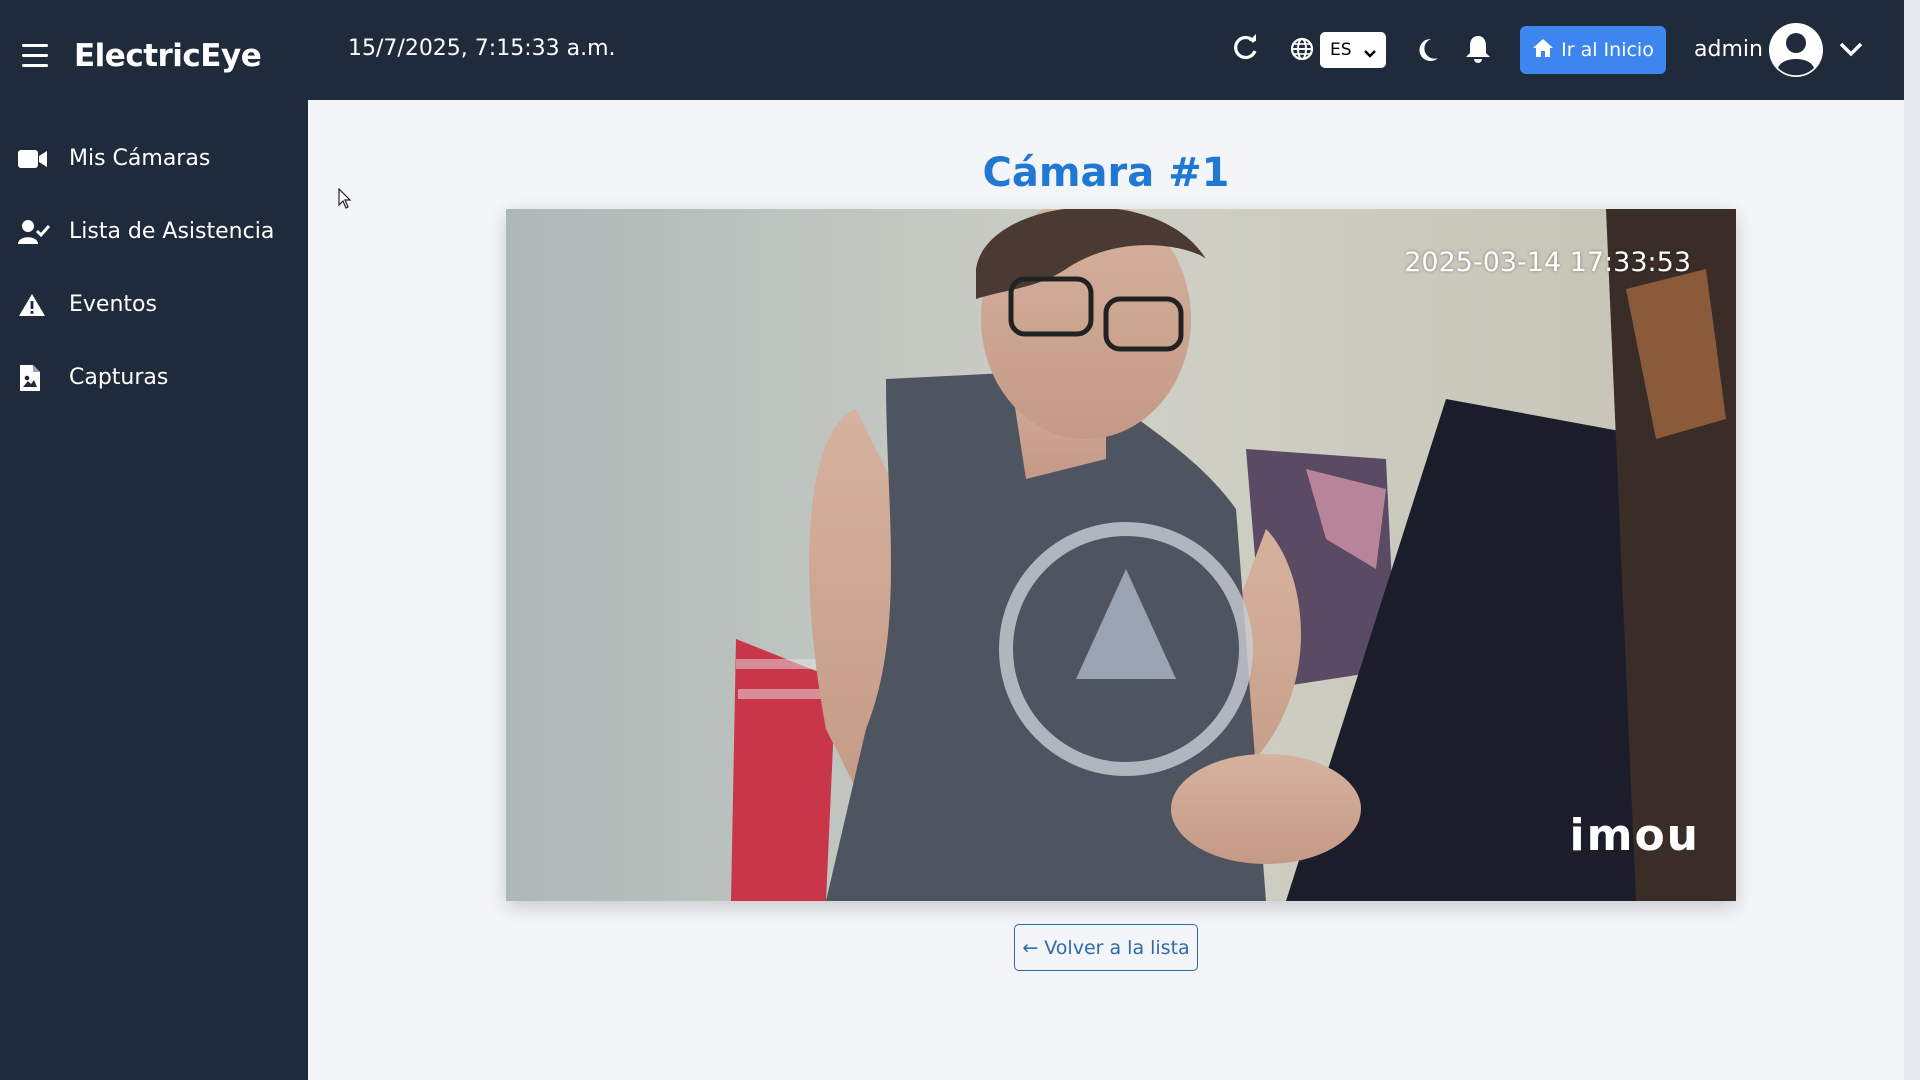  I want to click on go-home-label: Ir al Inicio, so click(1607, 50).